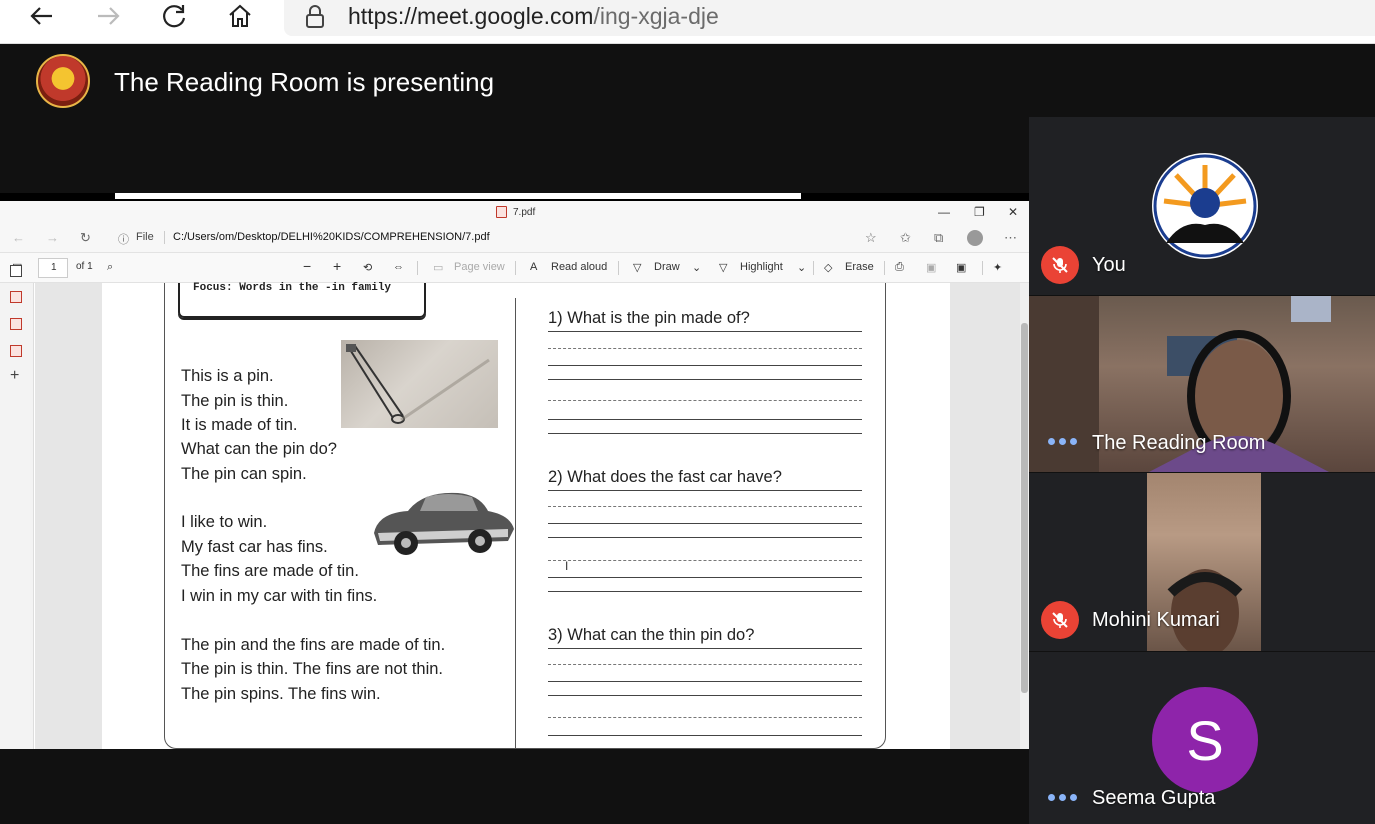 This screenshot has height=824, width=1375. What do you see at coordinates (667, 267) in the screenshot?
I see `draw-button: Draw` at bounding box center [667, 267].